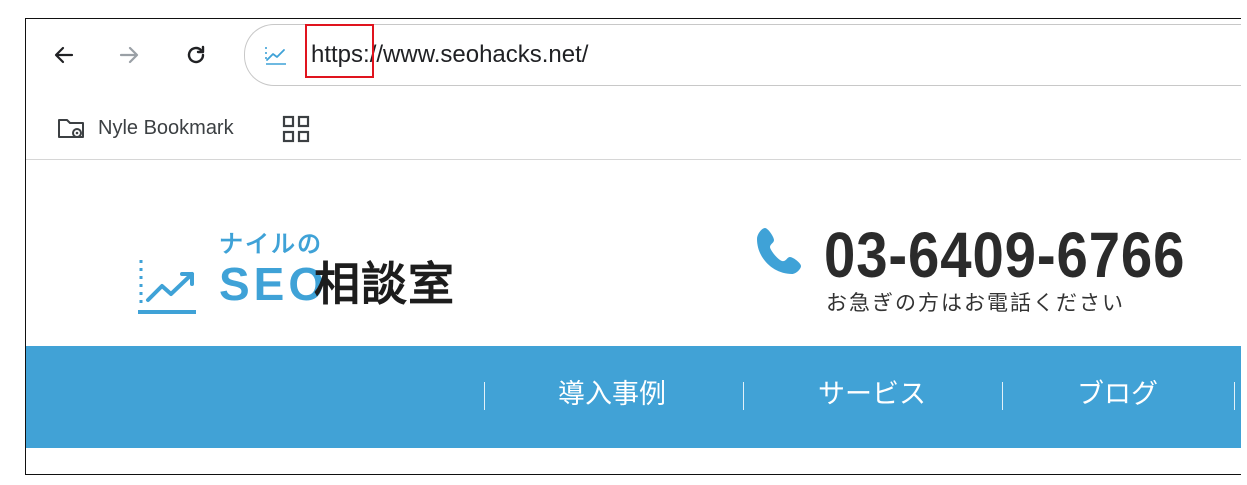  I want to click on nav-item-blog: ブログ, so click(1117, 394).